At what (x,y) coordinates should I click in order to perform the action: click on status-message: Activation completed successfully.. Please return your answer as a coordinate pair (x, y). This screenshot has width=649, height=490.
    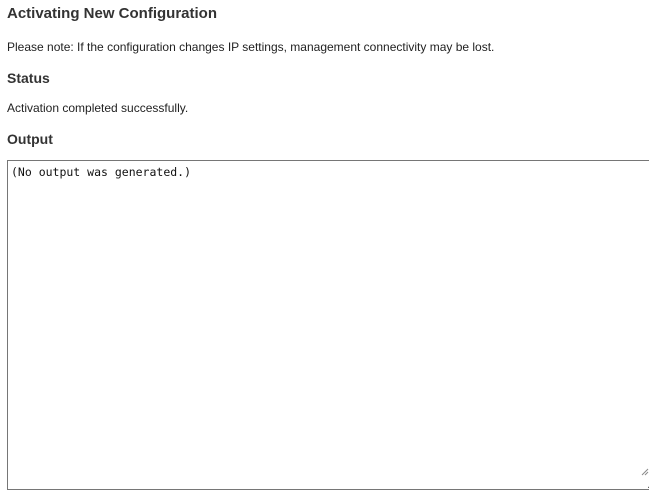
    Looking at the image, I should click on (98, 108).